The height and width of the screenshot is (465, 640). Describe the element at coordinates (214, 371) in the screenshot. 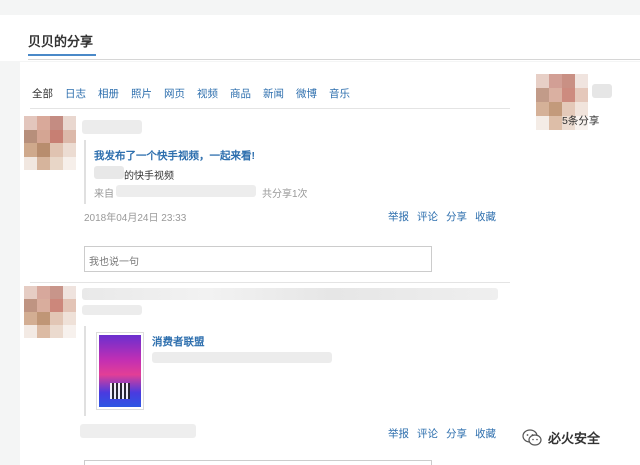

I see `shared-article-card: 消费者联盟` at that location.